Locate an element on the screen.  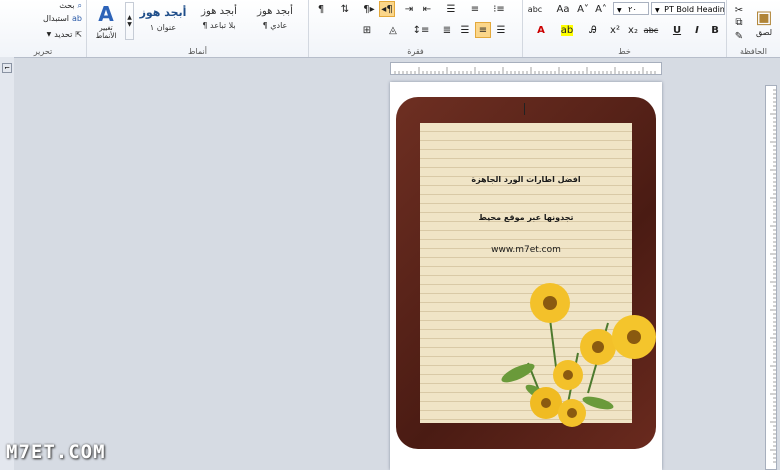
highlight-button: ab is located at coordinates (567, 30).